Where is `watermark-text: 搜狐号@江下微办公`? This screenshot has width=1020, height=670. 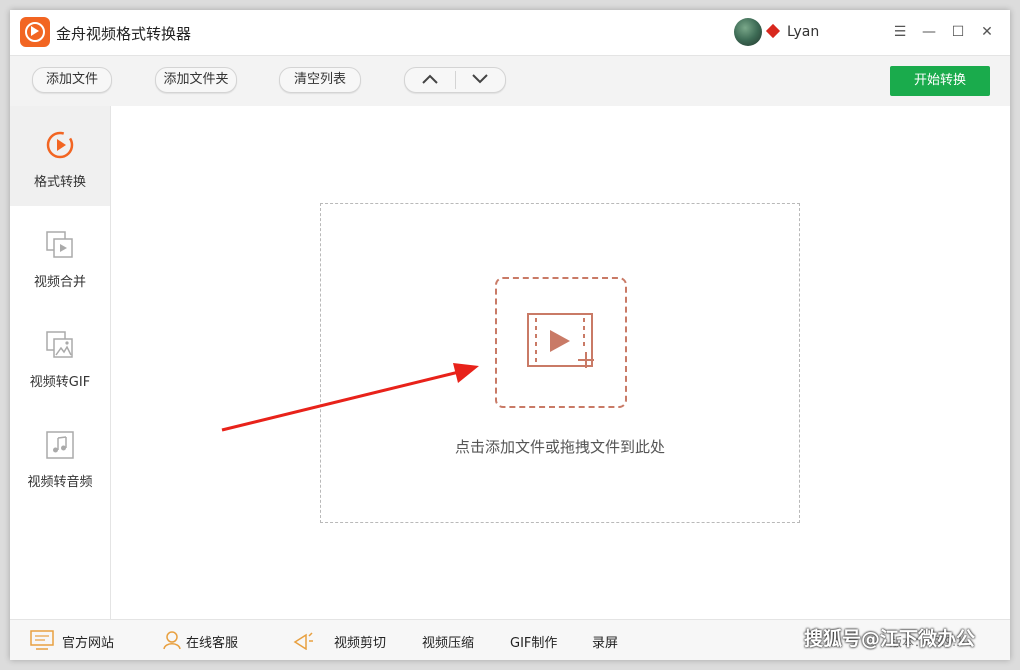 watermark-text: 搜狐号@江下微办公 is located at coordinates (890, 639).